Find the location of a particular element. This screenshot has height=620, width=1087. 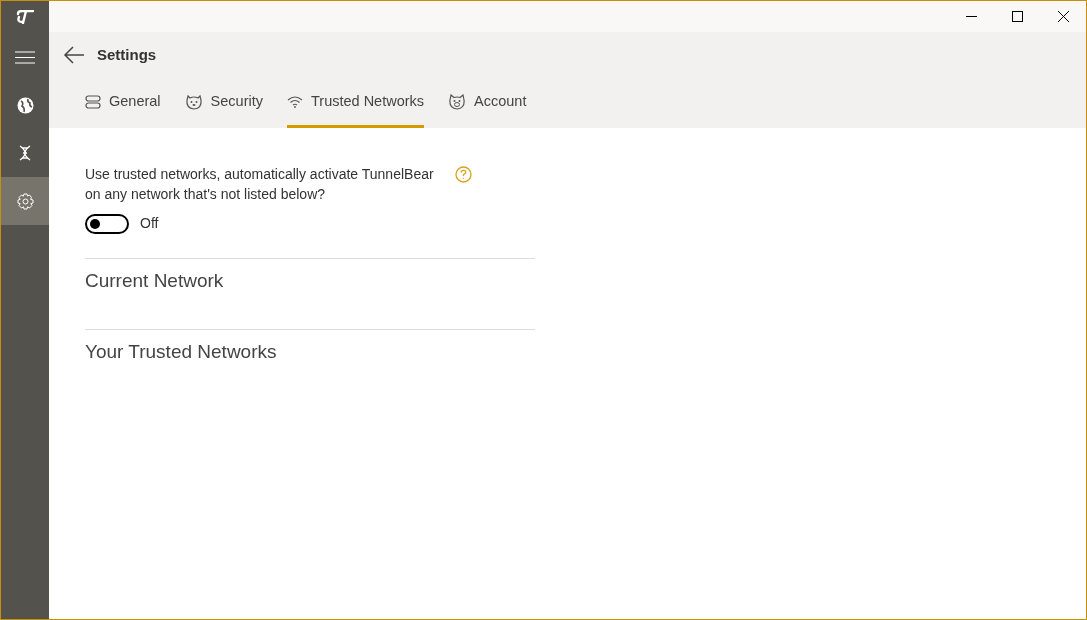

dna-icon is located at coordinates (25, 153).